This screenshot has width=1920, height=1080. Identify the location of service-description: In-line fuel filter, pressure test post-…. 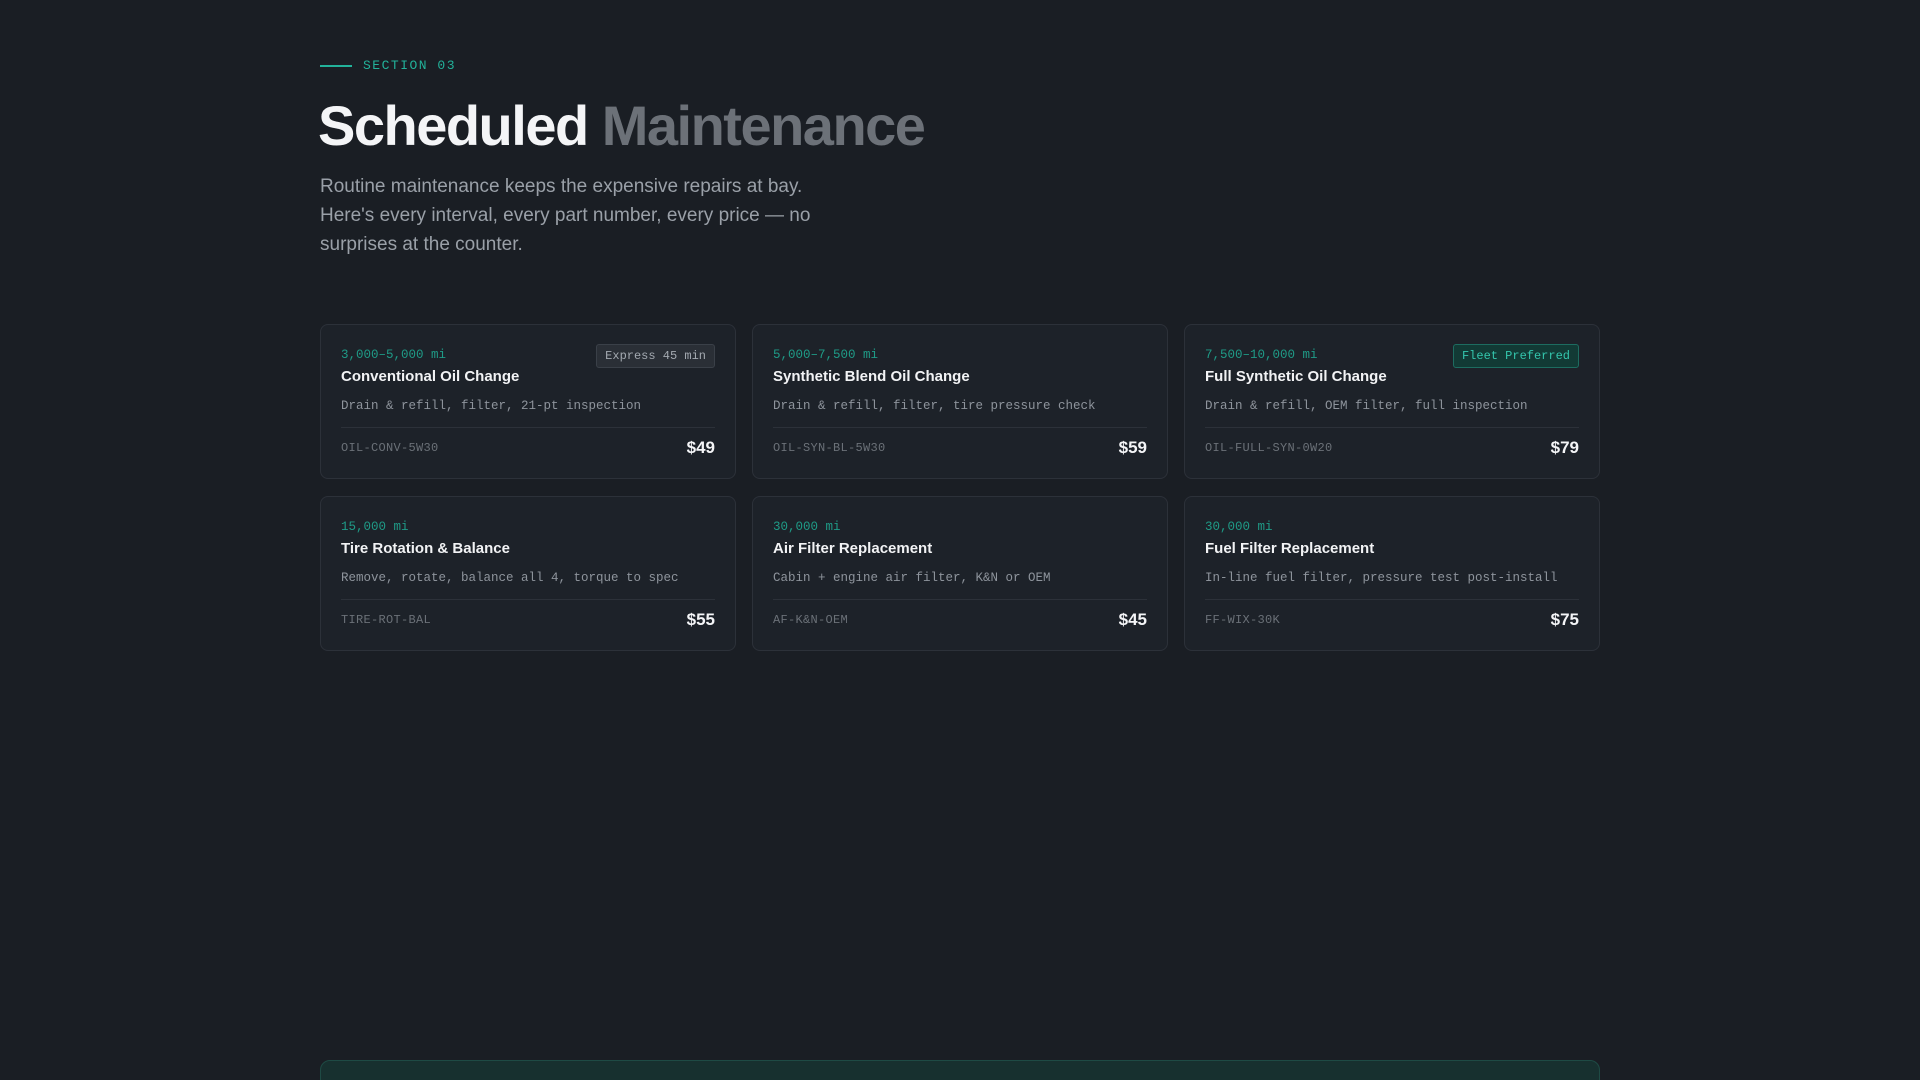
(1381, 578).